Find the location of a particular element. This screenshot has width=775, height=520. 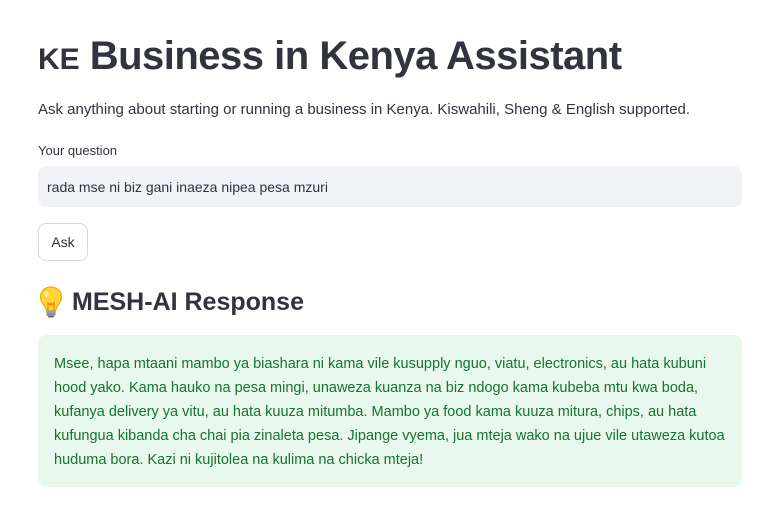

question-input is located at coordinates (390, 186).